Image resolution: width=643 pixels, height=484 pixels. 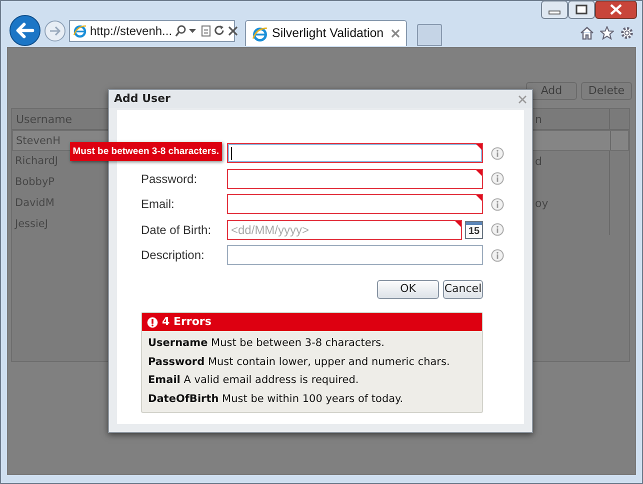 What do you see at coordinates (463, 289) in the screenshot?
I see `cancel-button: Cancel` at bounding box center [463, 289].